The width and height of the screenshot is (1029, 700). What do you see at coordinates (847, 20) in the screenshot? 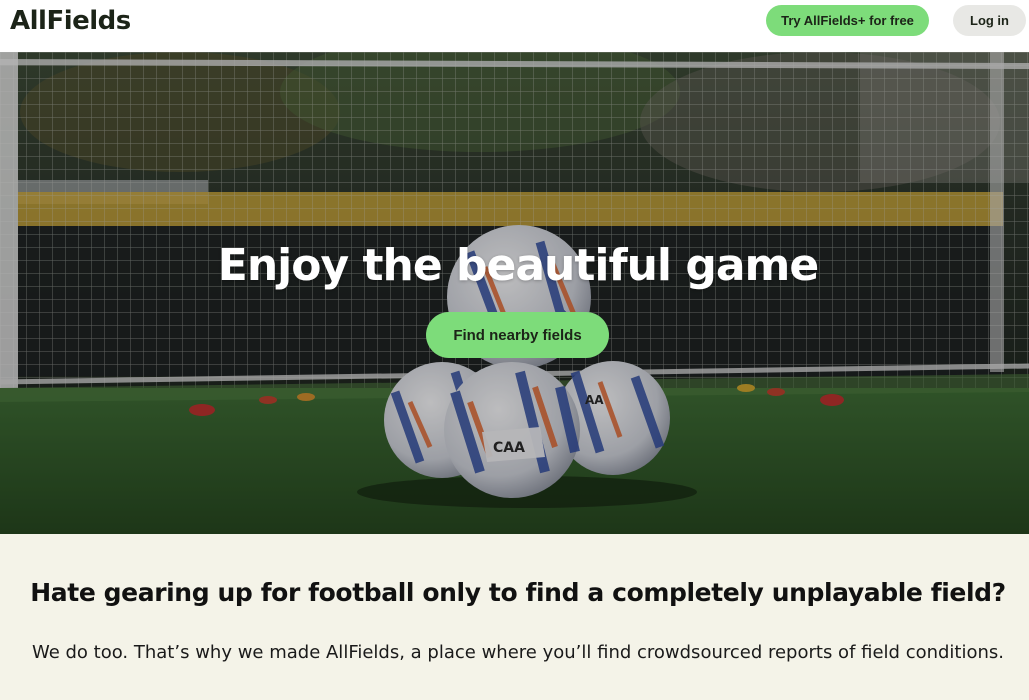
I see `try-allfields-plus-button: Try AllFields+ for free` at bounding box center [847, 20].